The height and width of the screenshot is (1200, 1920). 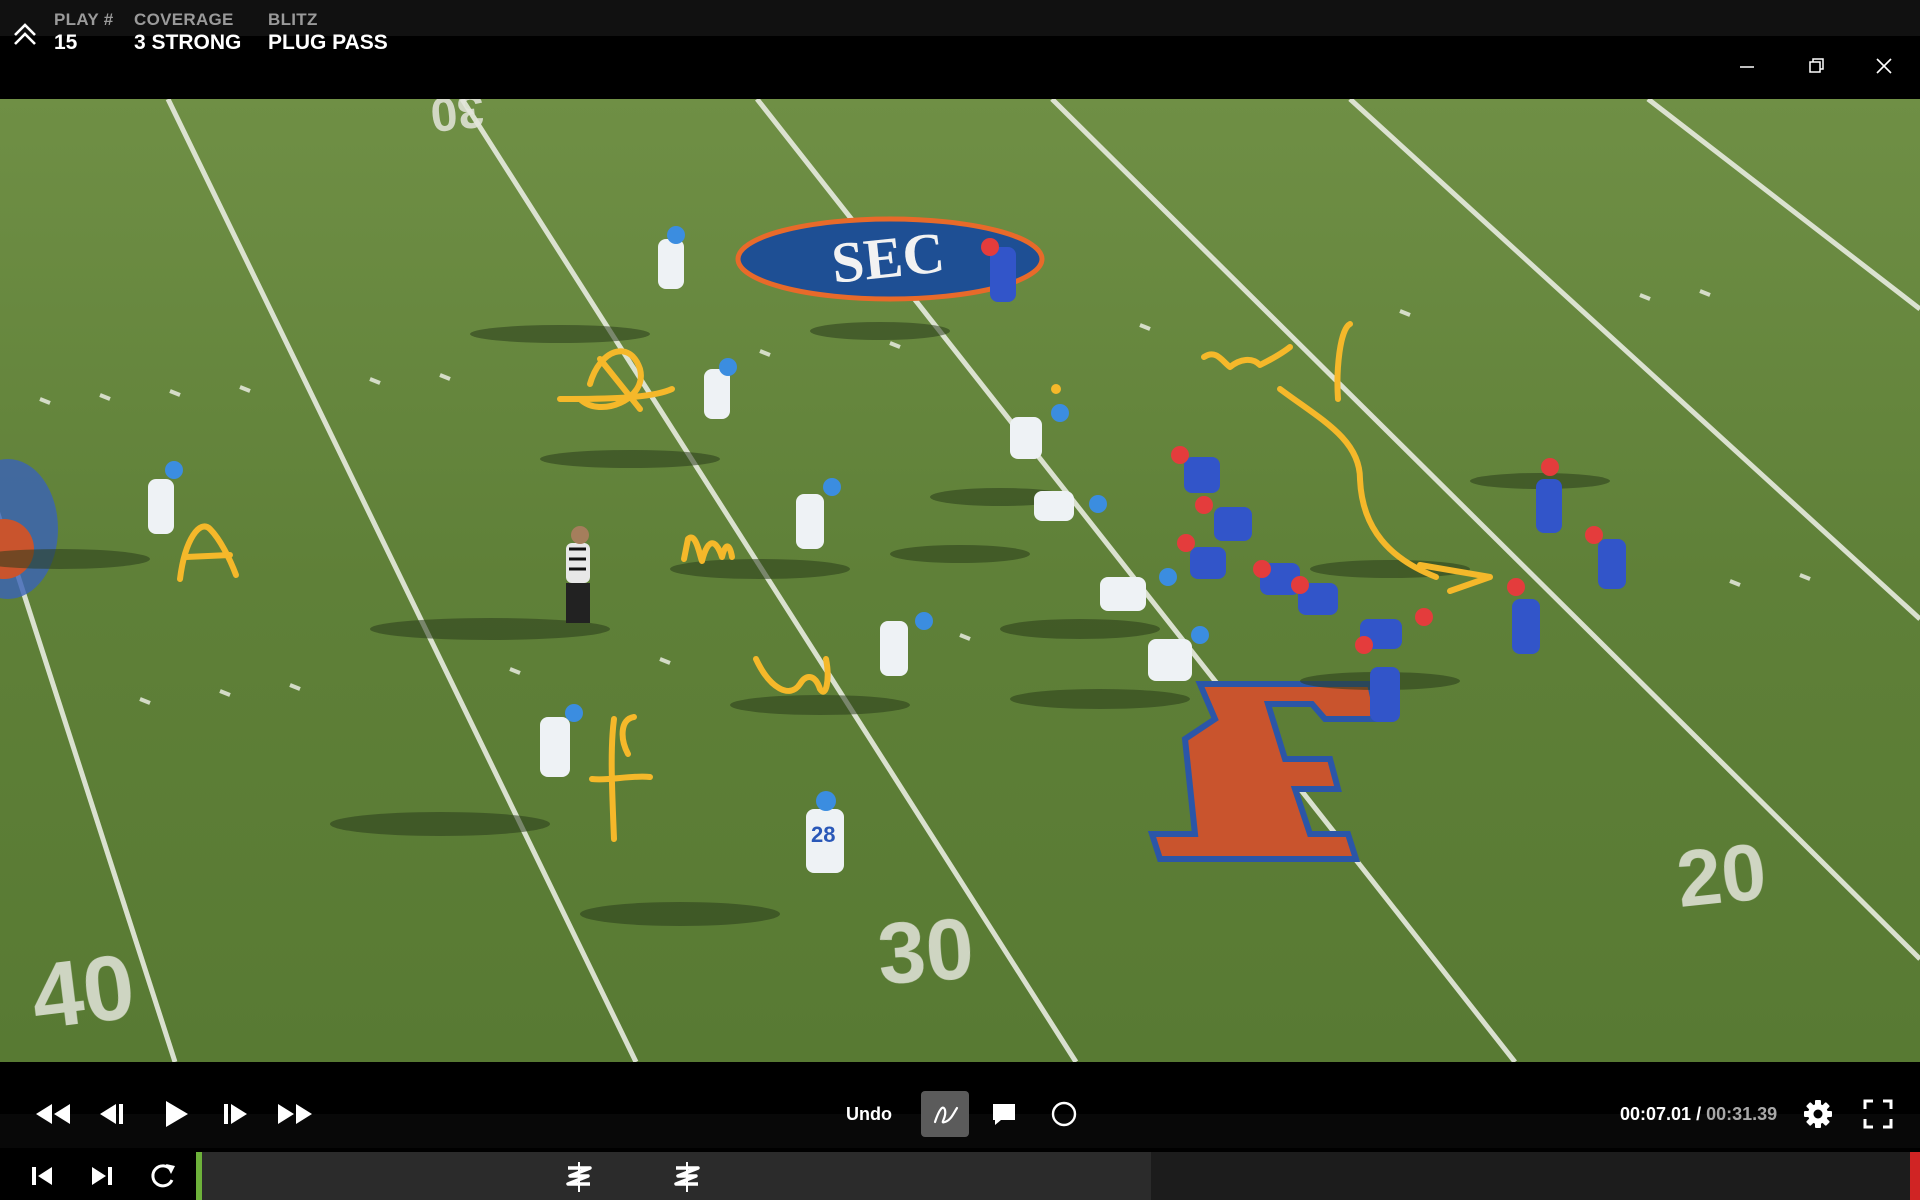 I want to click on timeline-track-remaining, so click(x=1535, y=1176).